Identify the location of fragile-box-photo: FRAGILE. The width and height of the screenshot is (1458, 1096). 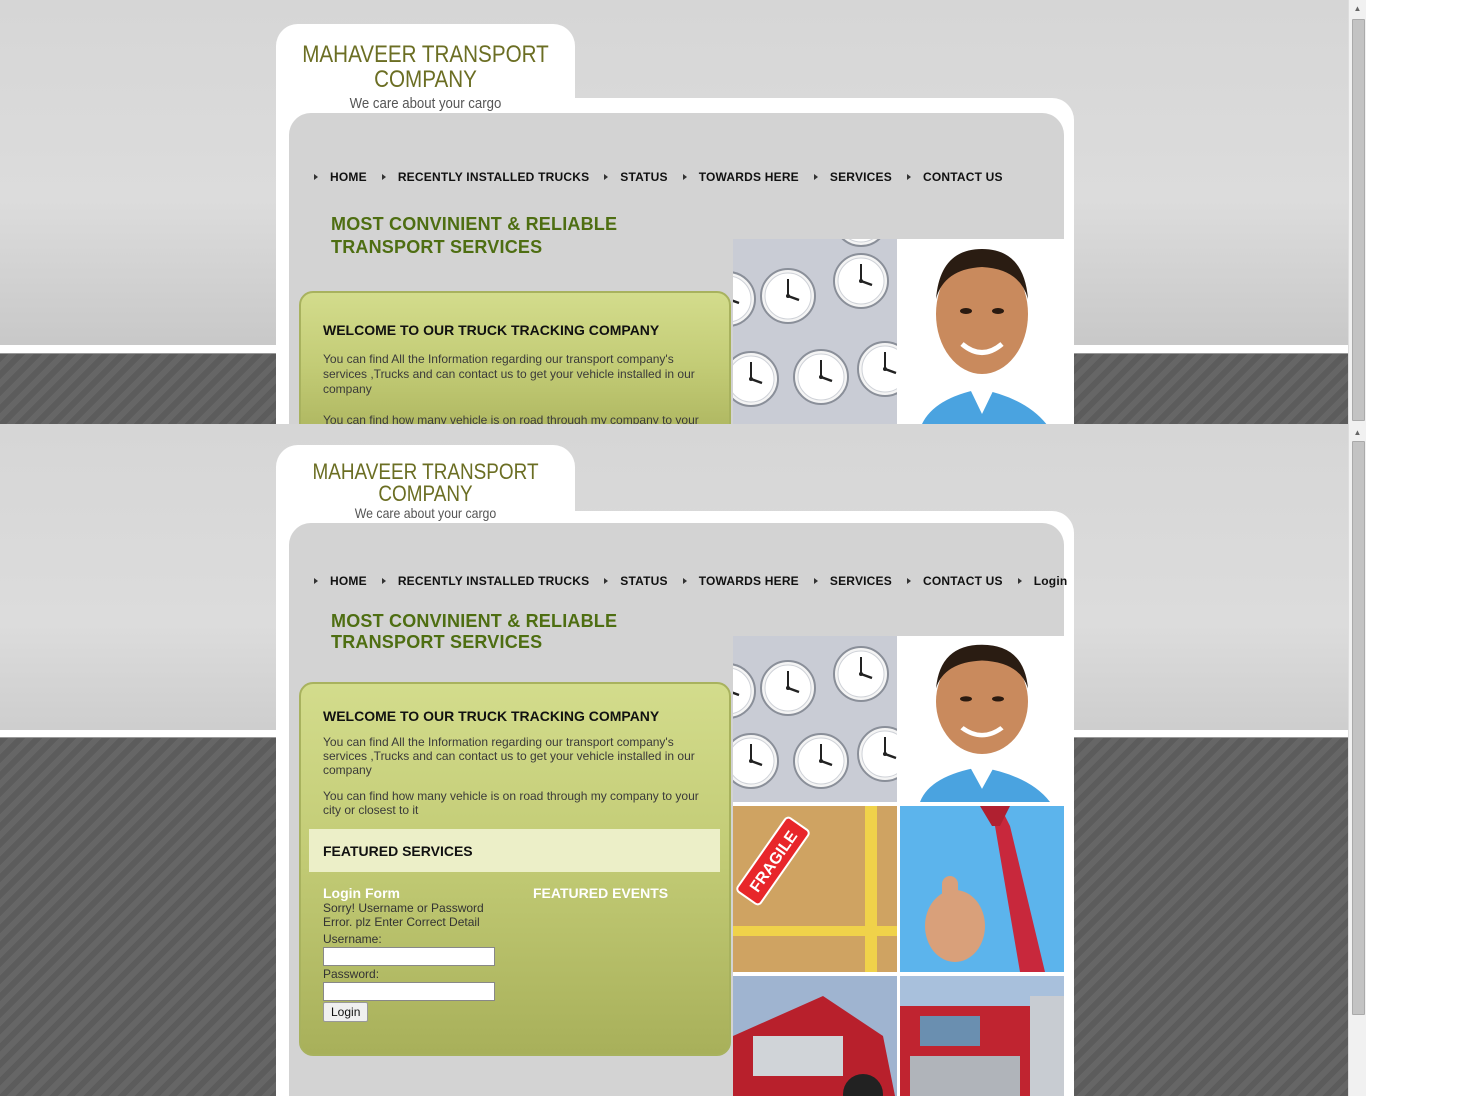
(815, 889).